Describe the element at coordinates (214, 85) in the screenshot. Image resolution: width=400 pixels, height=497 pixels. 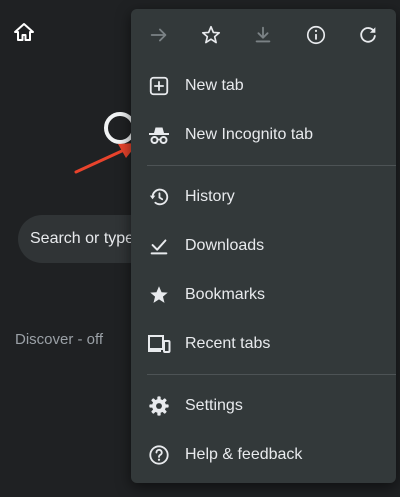
I see `menu-item-label: New tab` at that location.